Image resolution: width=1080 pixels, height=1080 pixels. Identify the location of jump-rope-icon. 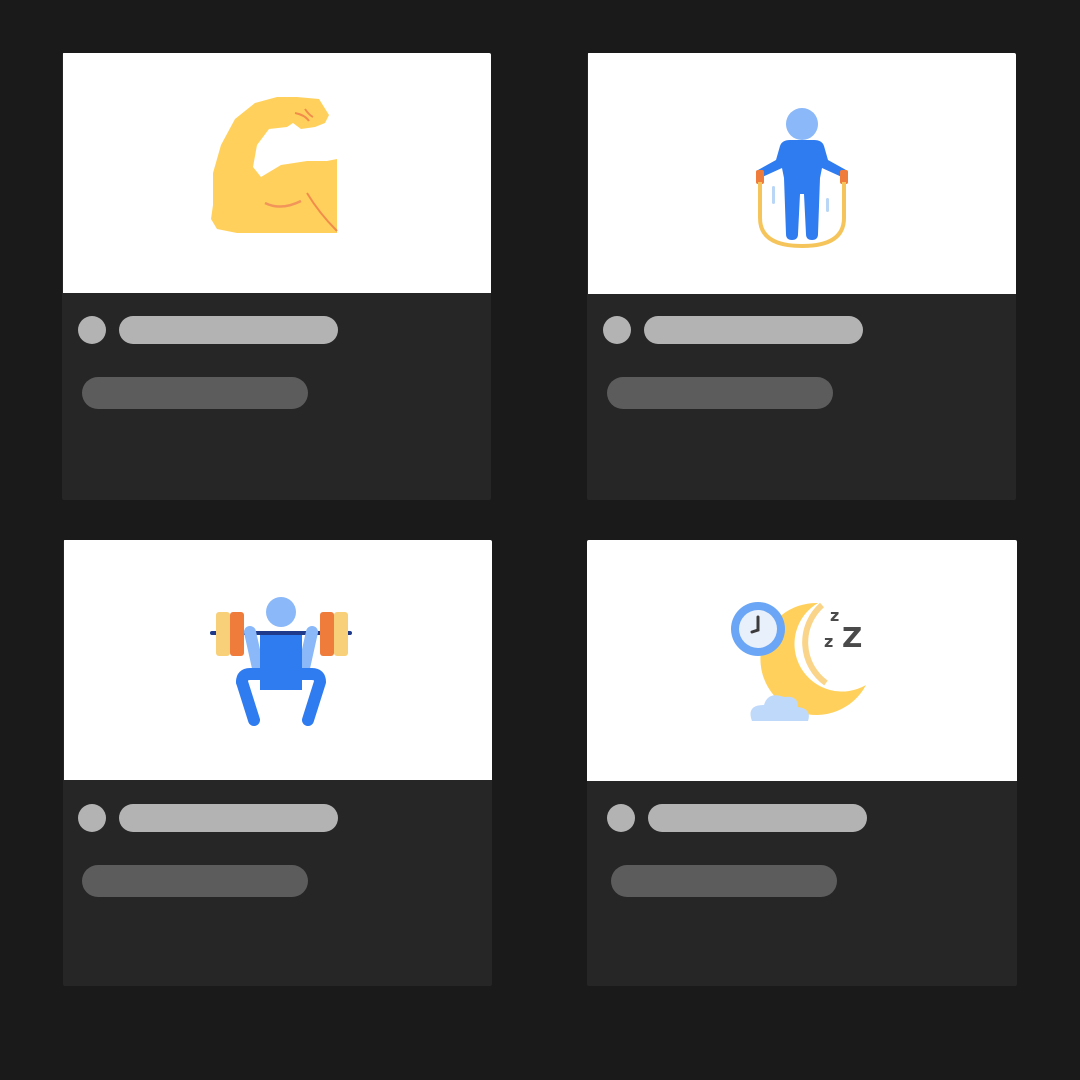
(802, 174).